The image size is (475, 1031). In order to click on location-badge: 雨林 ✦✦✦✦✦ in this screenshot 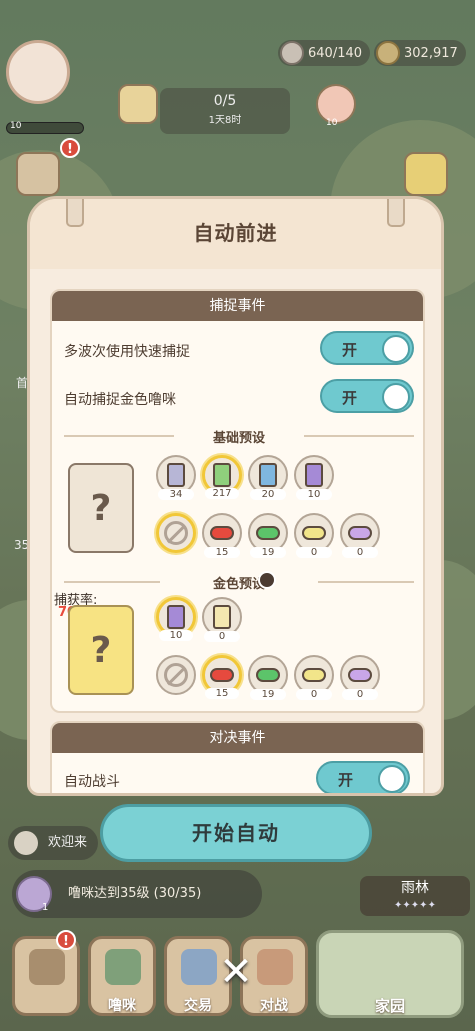, I will do `click(415, 896)`.